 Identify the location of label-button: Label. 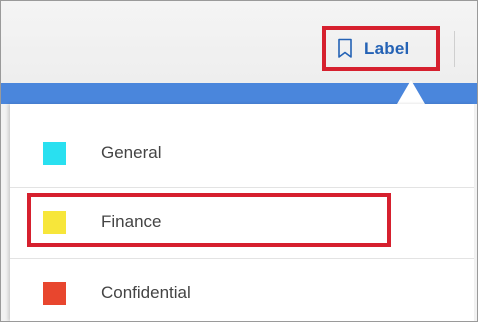
(381, 48).